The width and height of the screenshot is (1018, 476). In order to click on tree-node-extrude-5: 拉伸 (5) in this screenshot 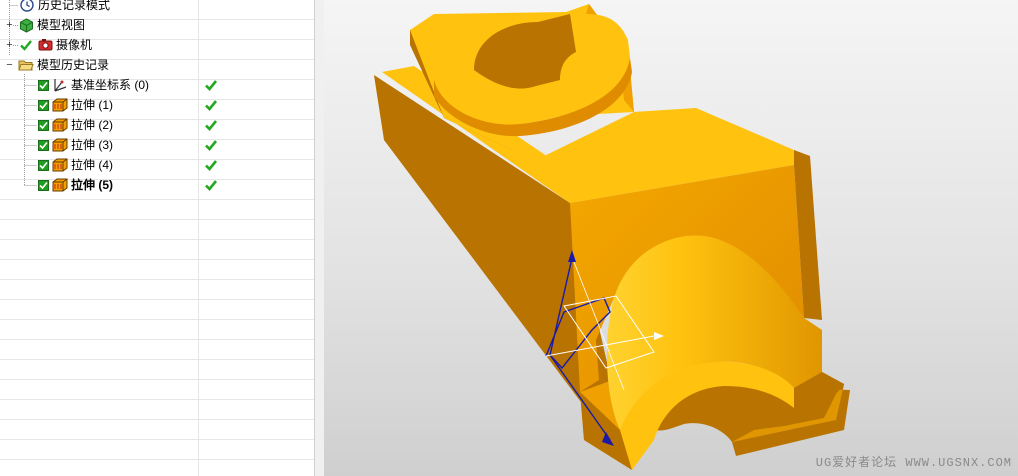, I will do `click(75, 185)`.